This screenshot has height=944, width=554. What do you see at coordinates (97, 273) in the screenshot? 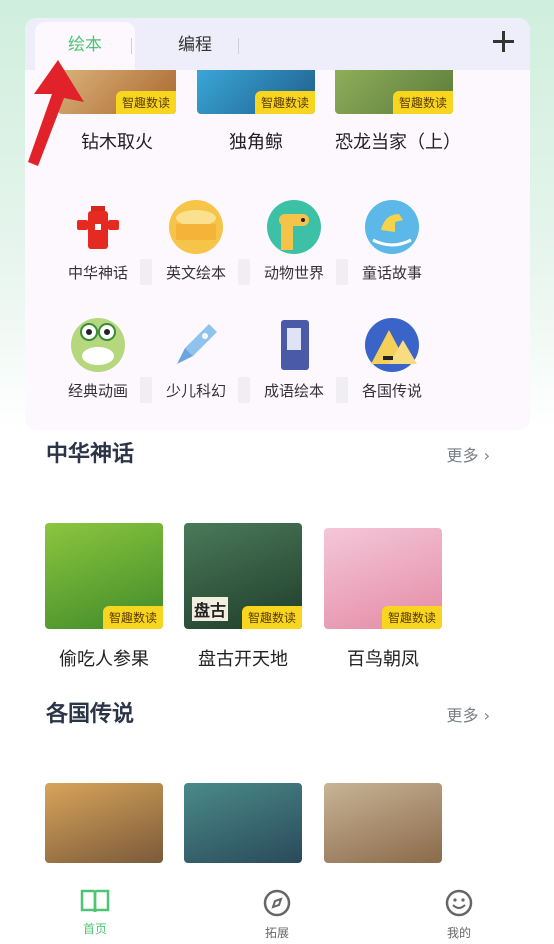
I see `category-label: 中华神话` at bounding box center [97, 273].